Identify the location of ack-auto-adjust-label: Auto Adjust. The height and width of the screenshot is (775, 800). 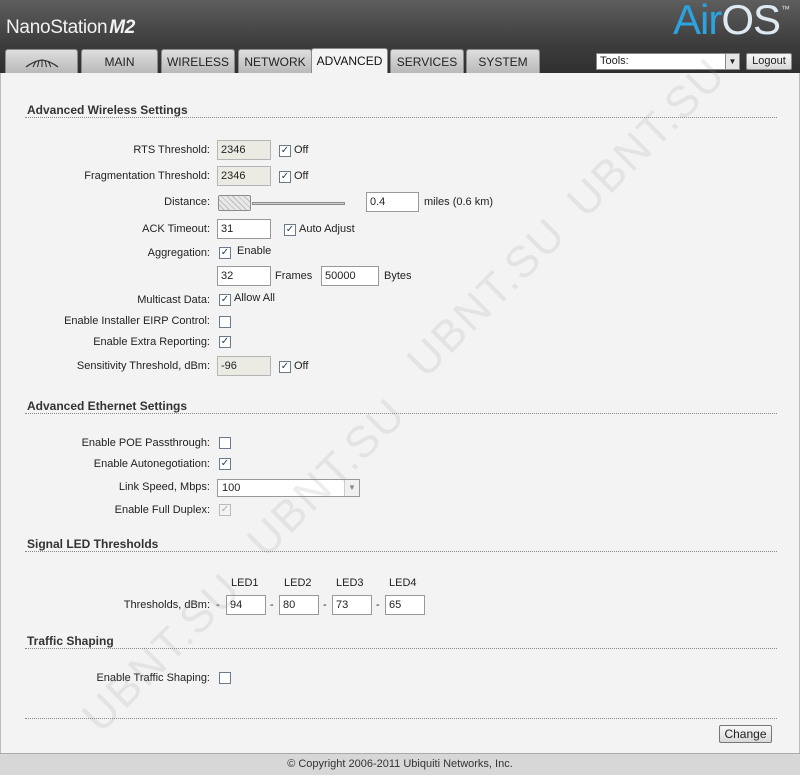
(327, 229).